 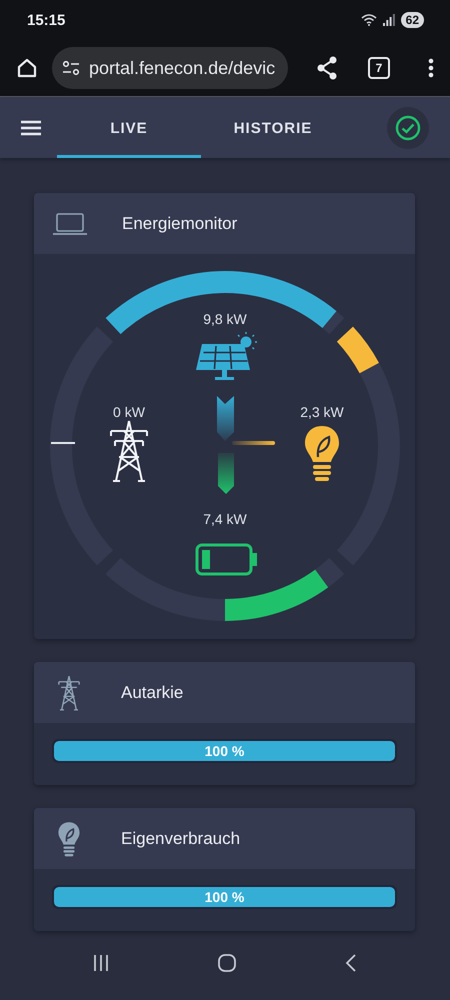 I want to click on laptop-icon, so click(x=70, y=224).